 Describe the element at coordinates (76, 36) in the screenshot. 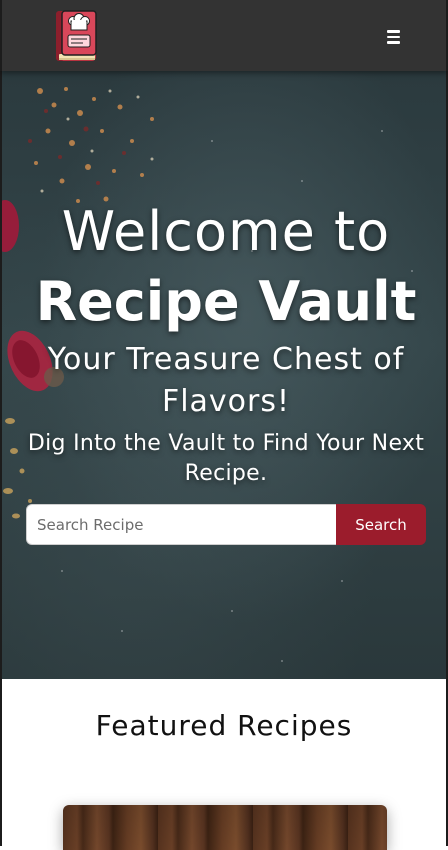

I see `chef-recipe-book-icon` at that location.